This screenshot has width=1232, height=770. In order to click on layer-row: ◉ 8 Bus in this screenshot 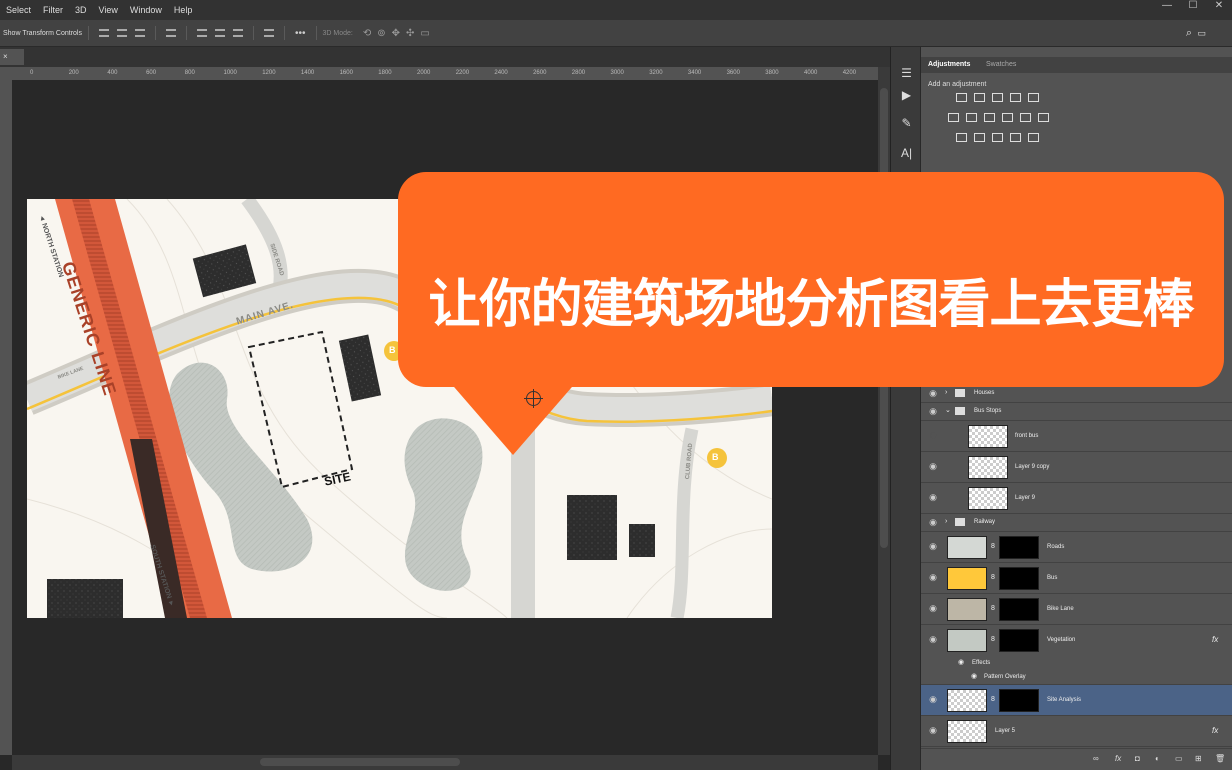, I will do `click(1076, 578)`.